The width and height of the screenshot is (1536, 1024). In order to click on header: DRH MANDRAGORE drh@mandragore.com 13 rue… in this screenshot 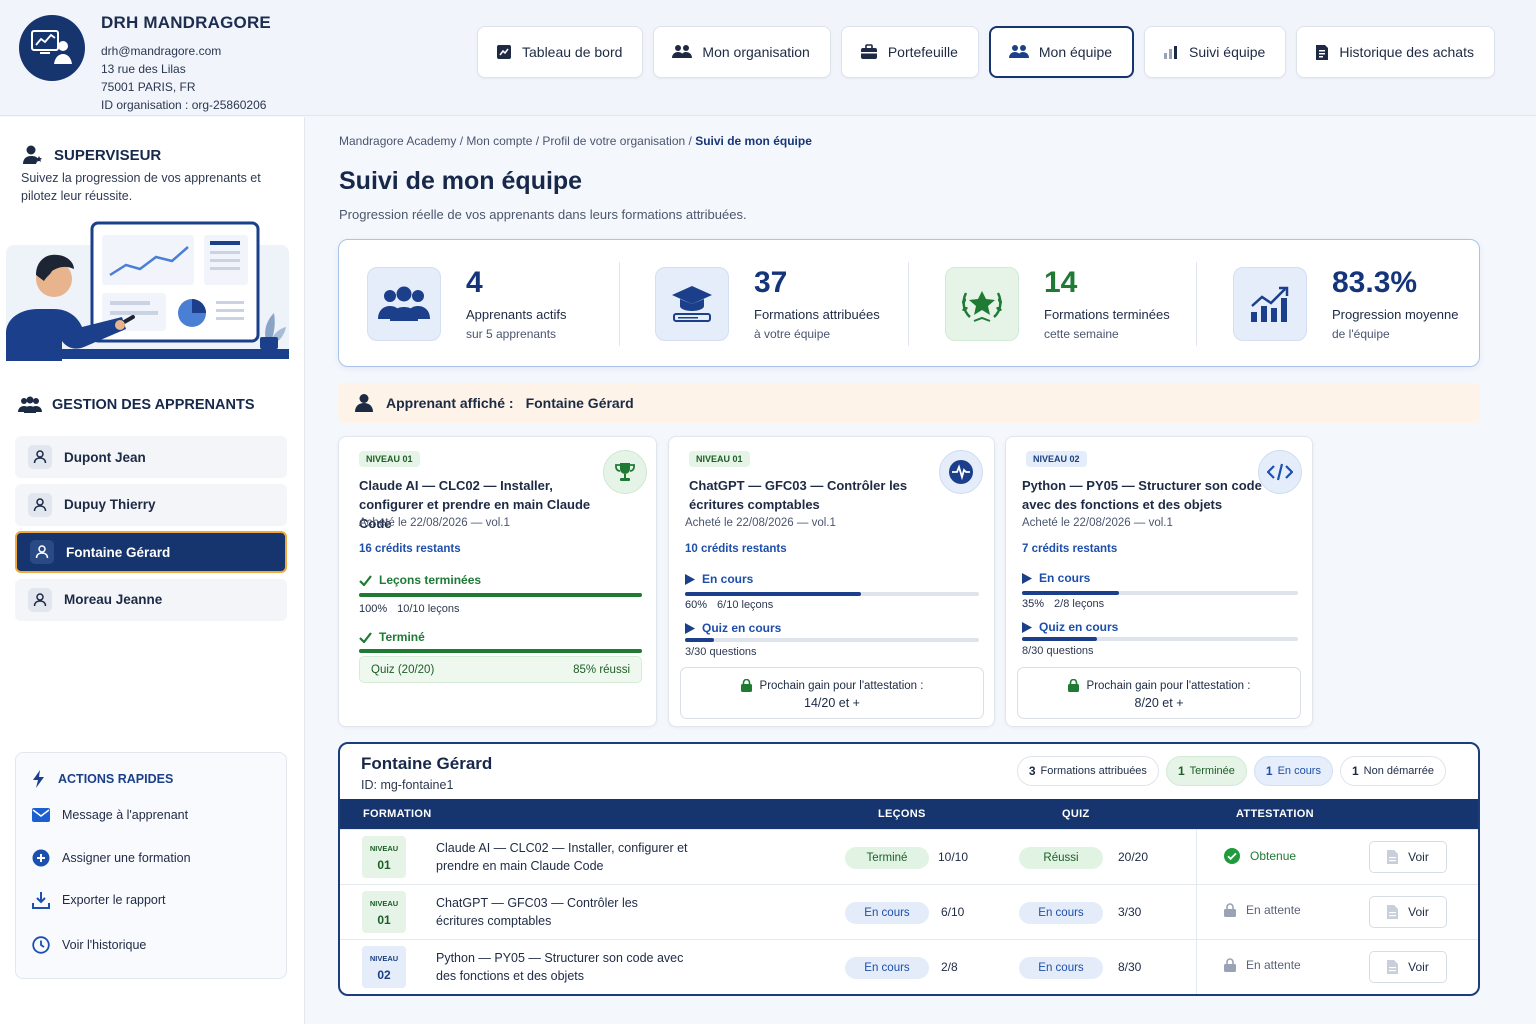, I will do `click(768, 58)`.